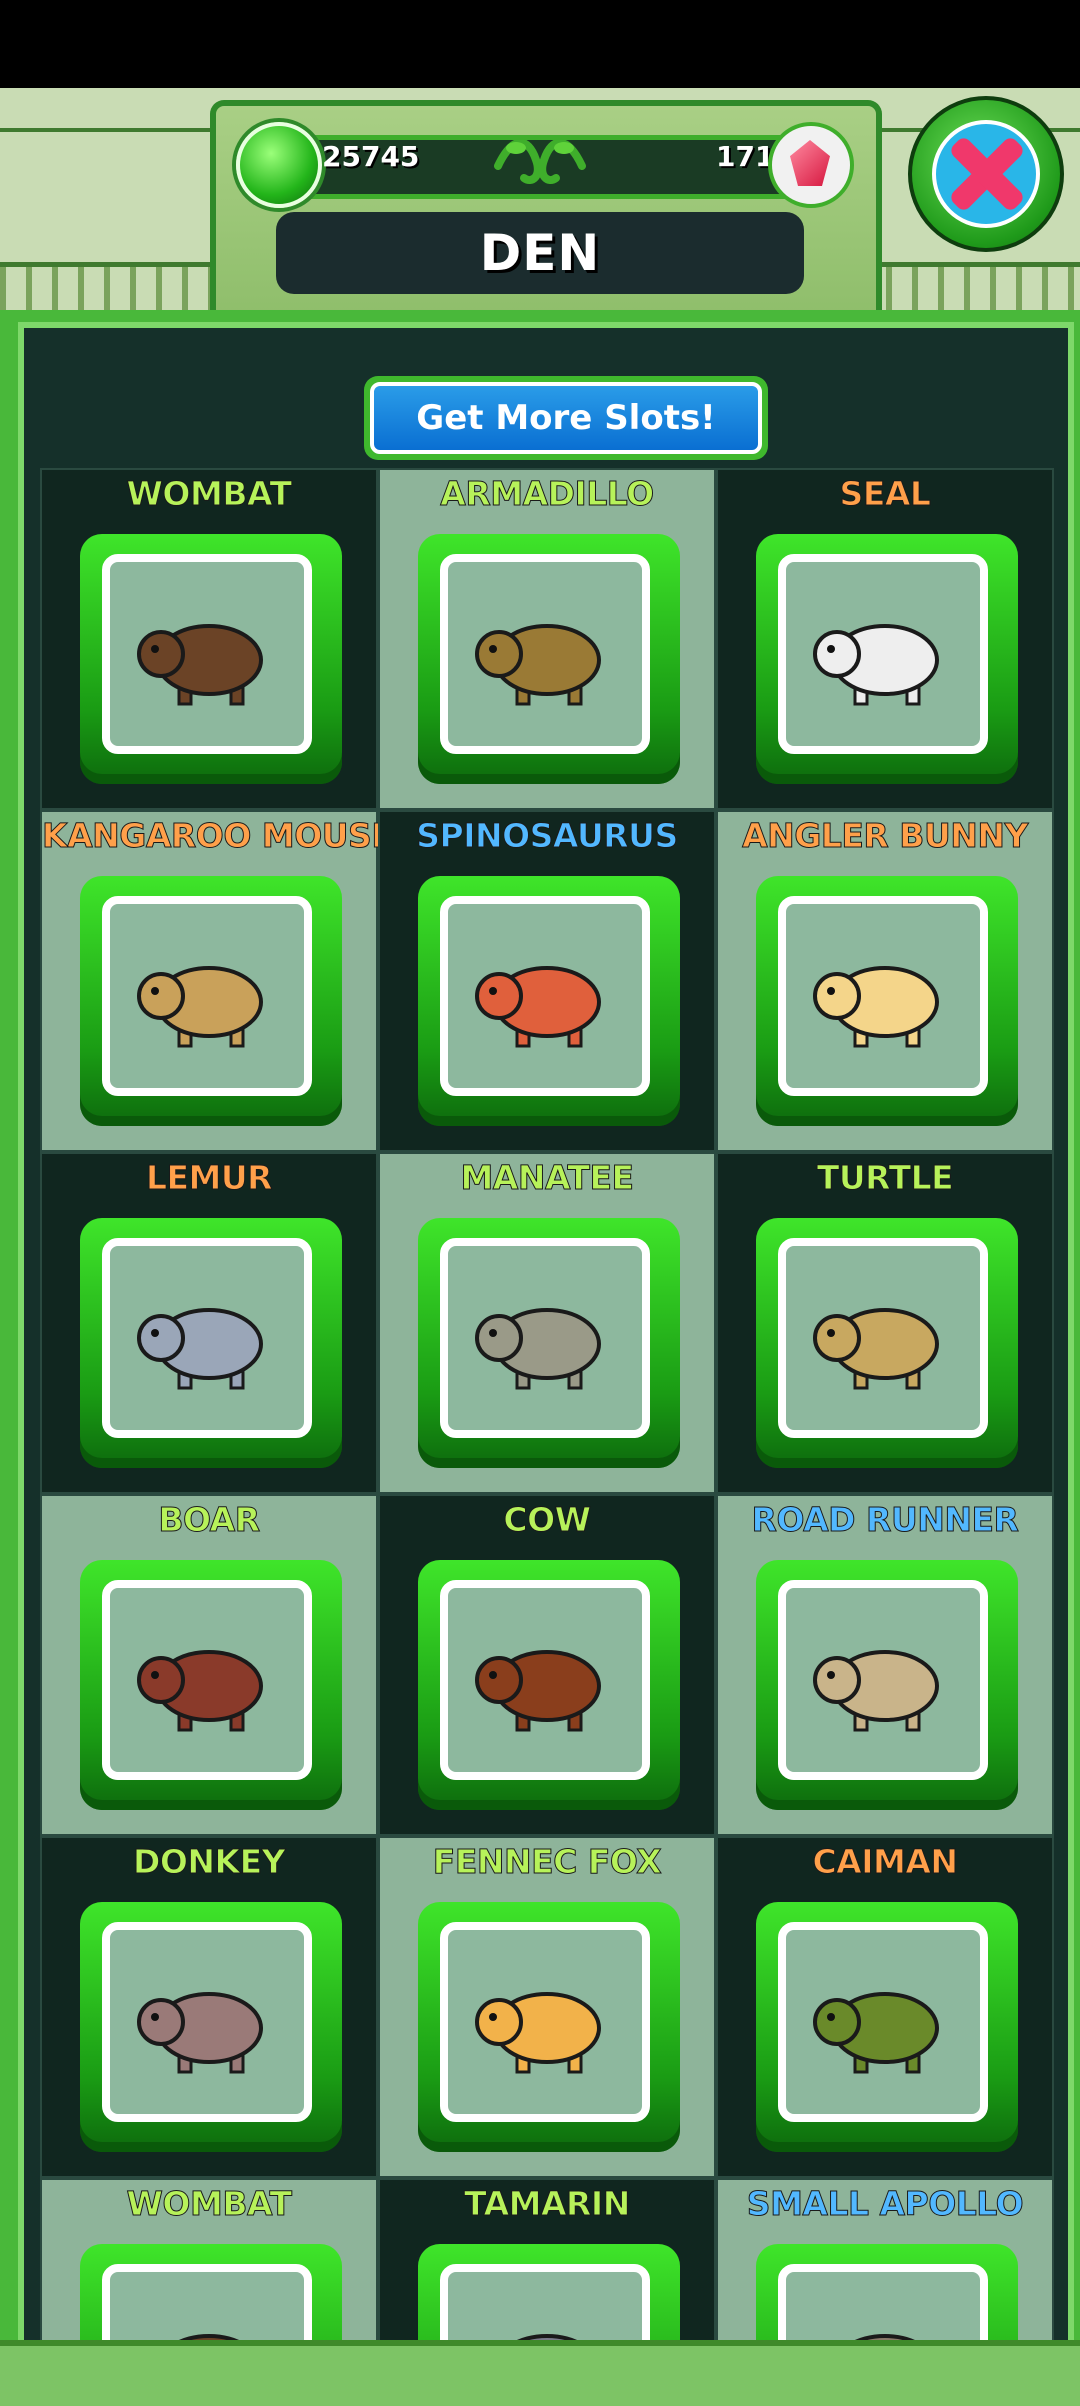  What do you see at coordinates (200, 2033) in the screenshot?
I see `donkey-icon` at bounding box center [200, 2033].